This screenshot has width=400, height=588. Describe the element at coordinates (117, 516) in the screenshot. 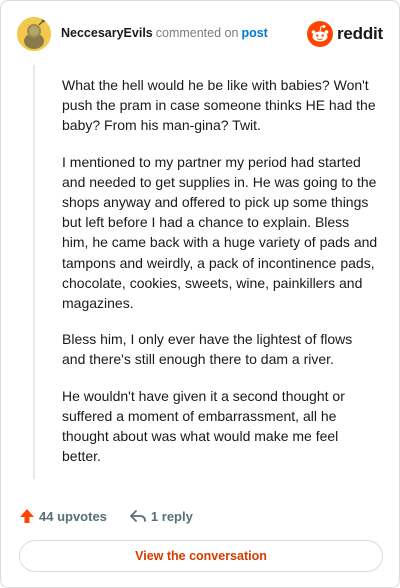

I see `comment-actions: 44 upvotes 1 reply` at that location.